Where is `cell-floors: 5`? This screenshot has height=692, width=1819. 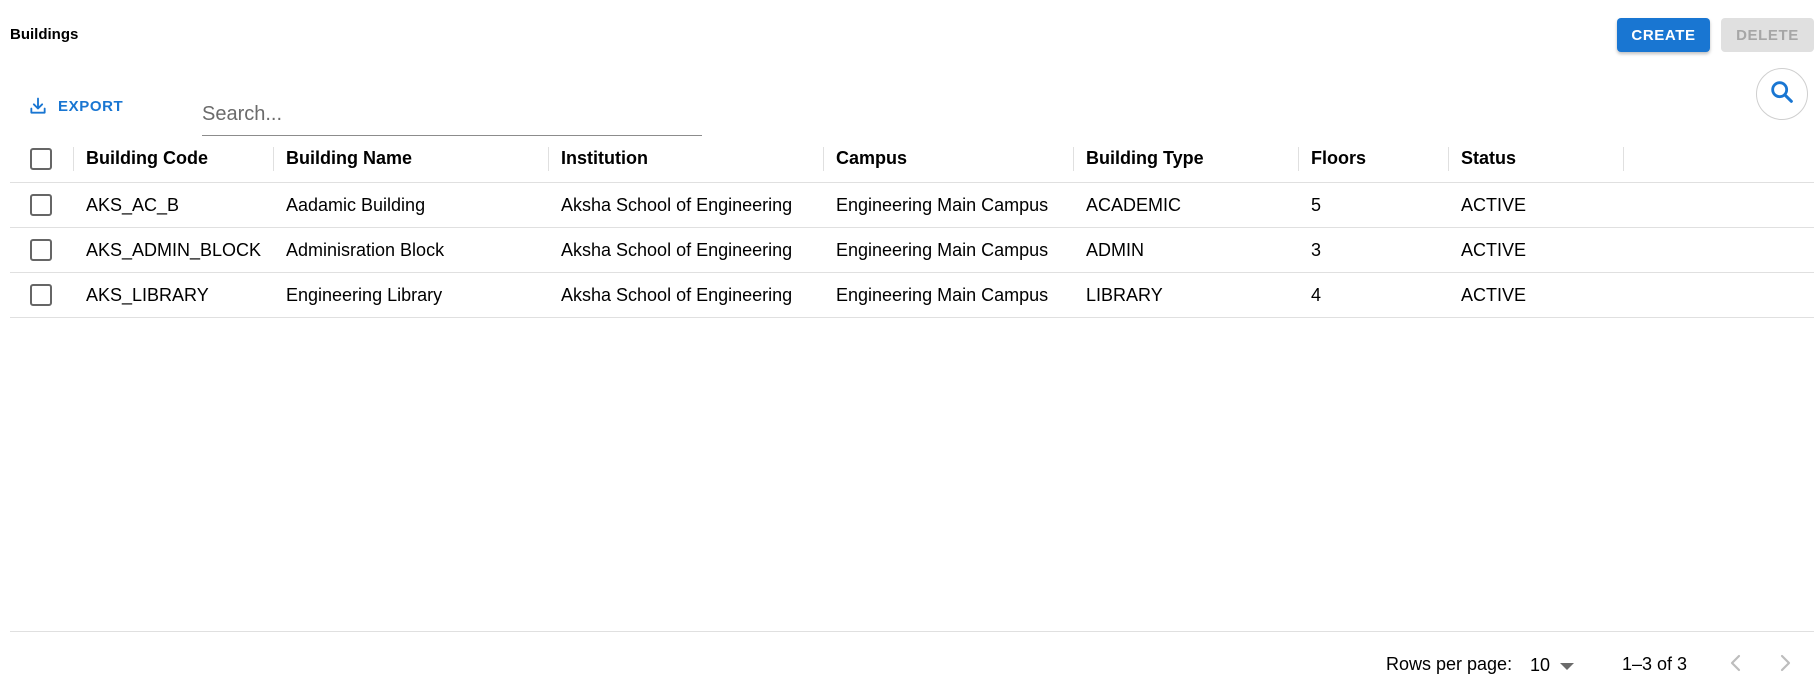 cell-floors: 5 is located at coordinates (1316, 204).